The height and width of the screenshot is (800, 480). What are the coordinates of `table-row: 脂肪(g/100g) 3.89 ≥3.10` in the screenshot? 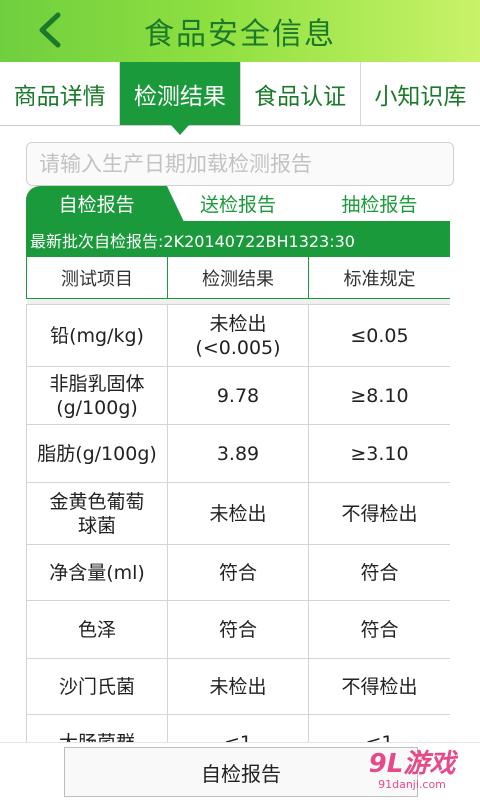 It's located at (238, 453).